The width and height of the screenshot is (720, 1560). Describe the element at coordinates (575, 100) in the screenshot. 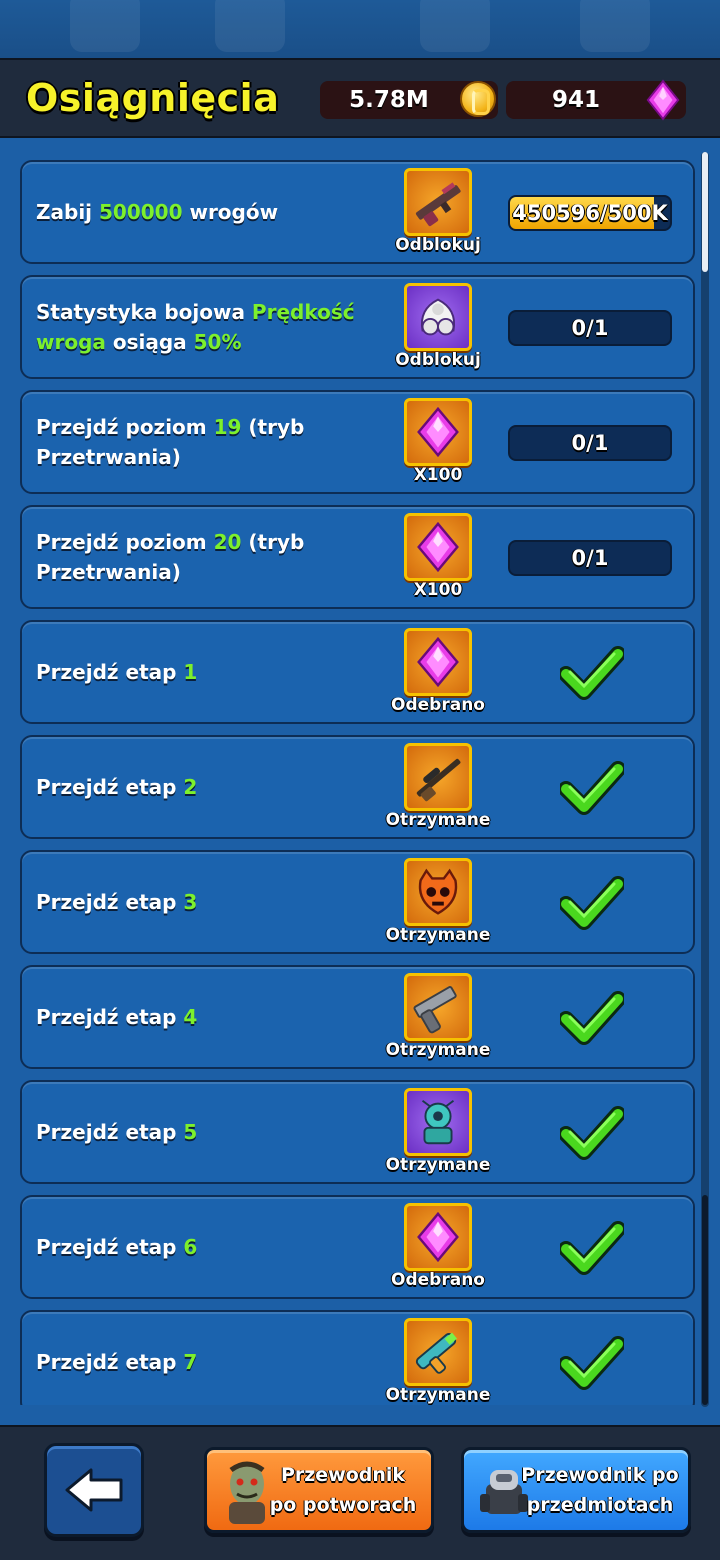

I see `gem-amount: 941` at that location.